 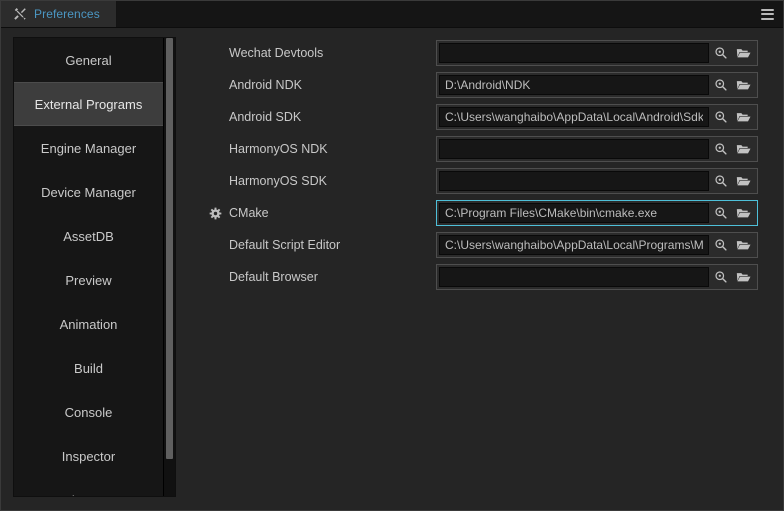 I want to click on sidebar-item-preview: Preview, so click(x=88, y=280).